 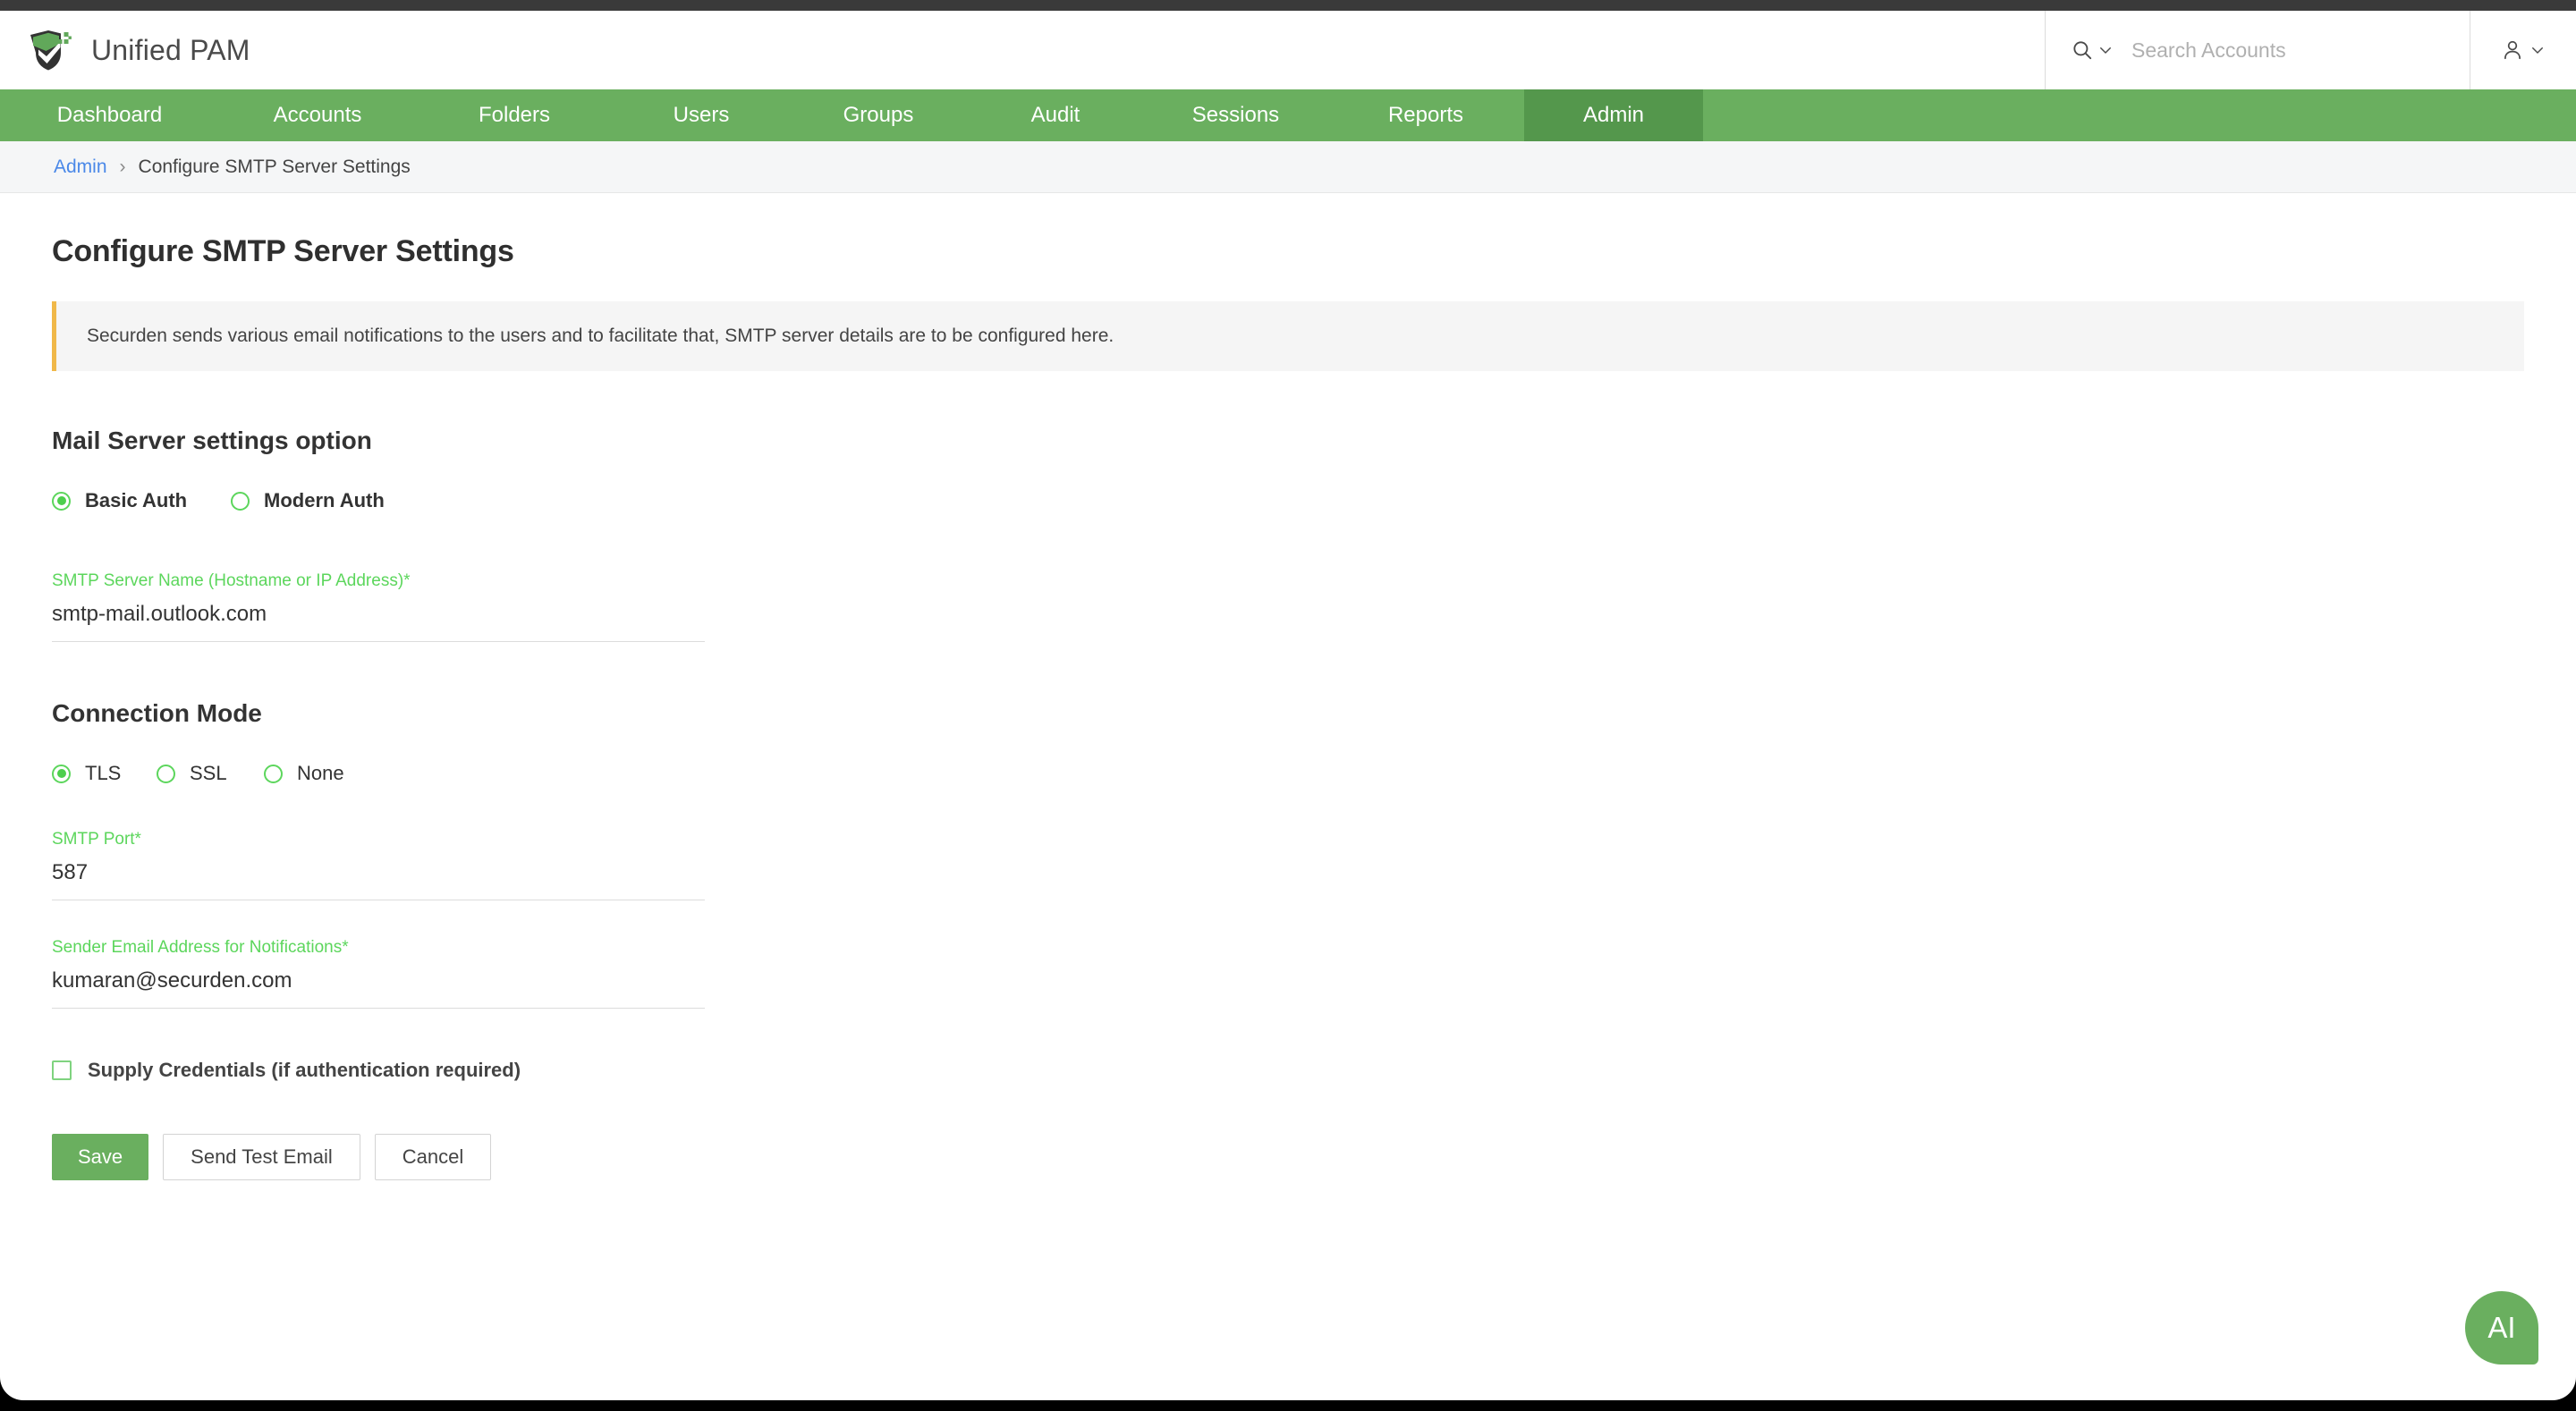 I want to click on nav-item-groups: Groups, so click(x=878, y=115).